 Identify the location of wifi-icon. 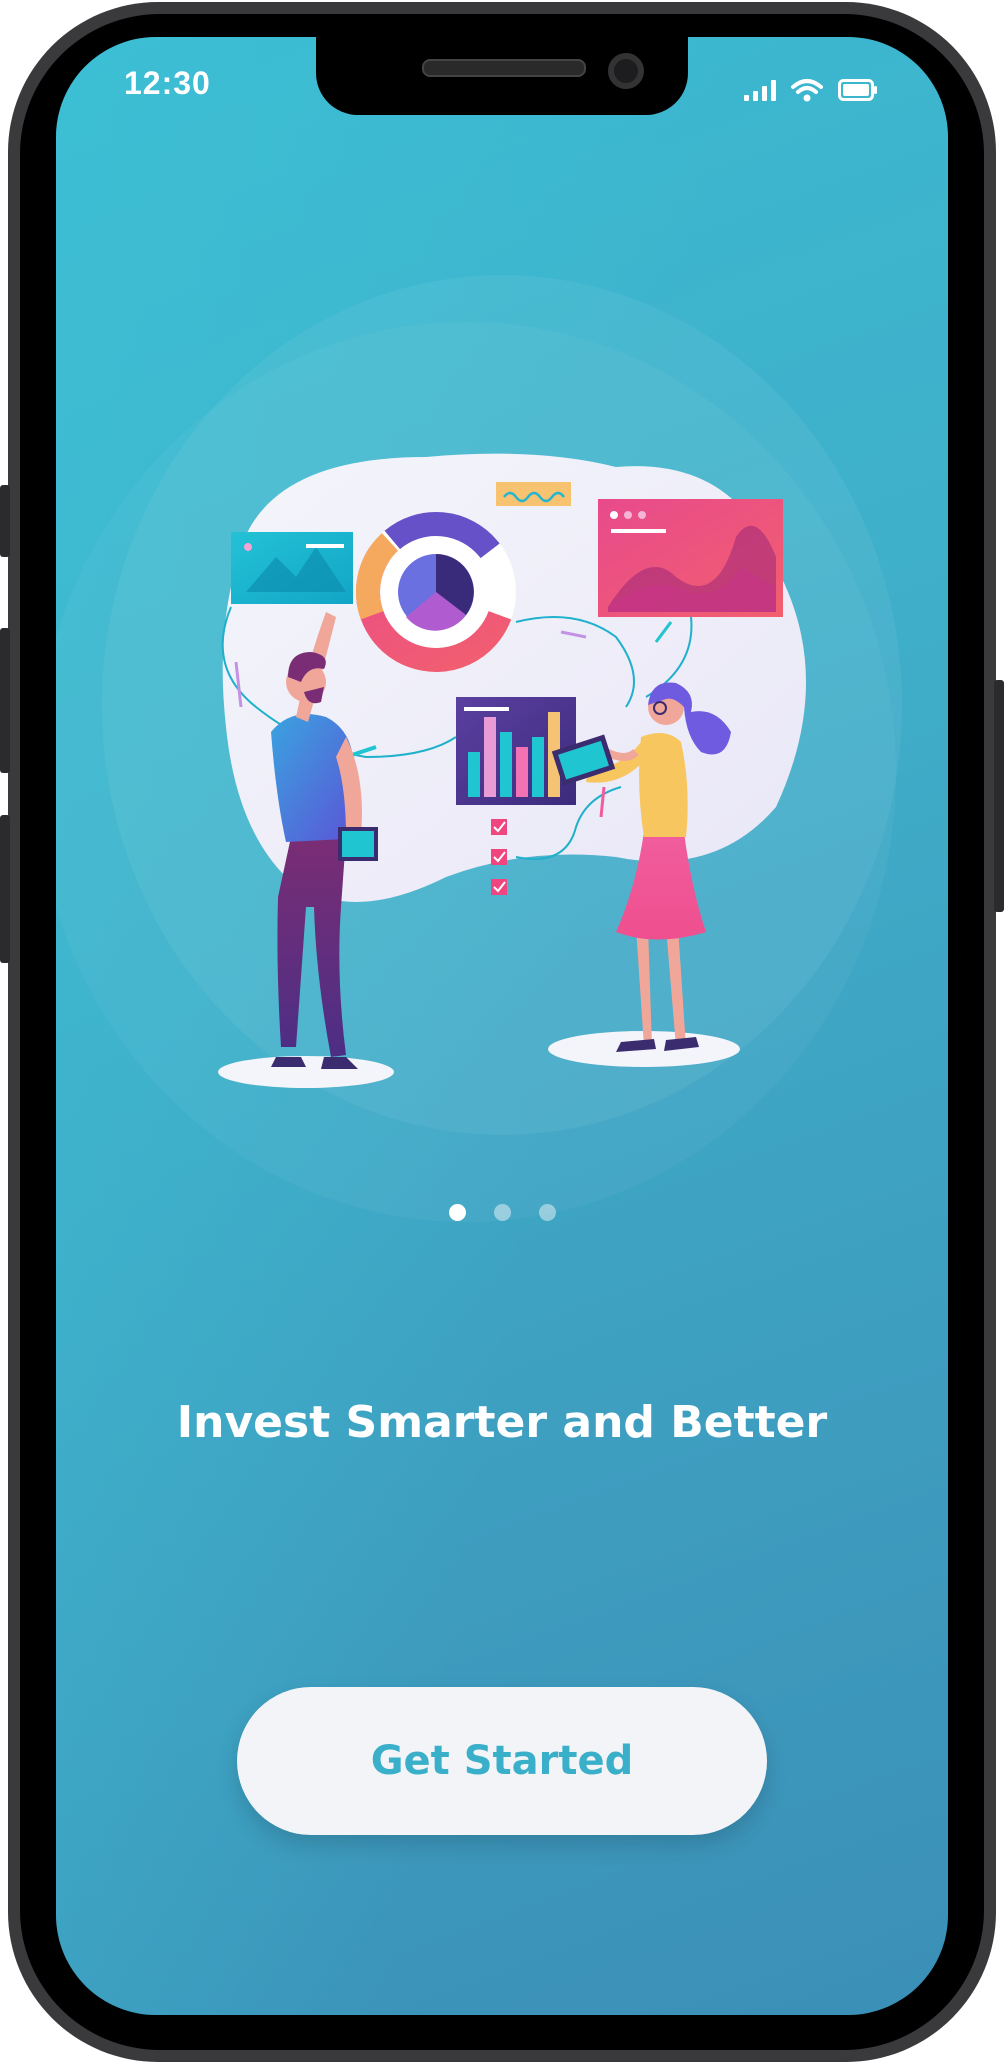
(807, 90).